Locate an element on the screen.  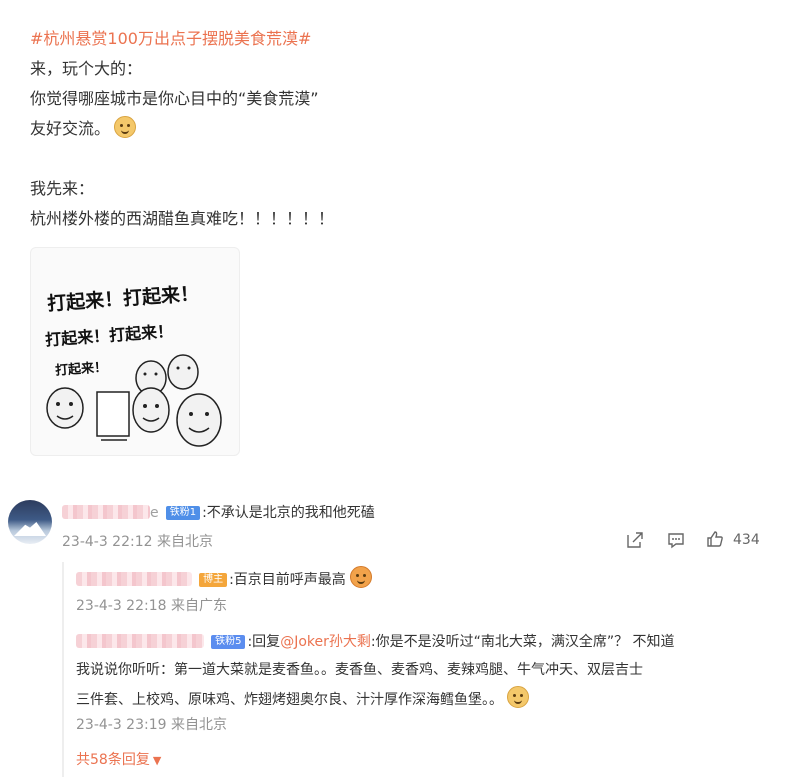
reply-header: 博主:百京目前呼声最高 is located at coordinates (224, 577).